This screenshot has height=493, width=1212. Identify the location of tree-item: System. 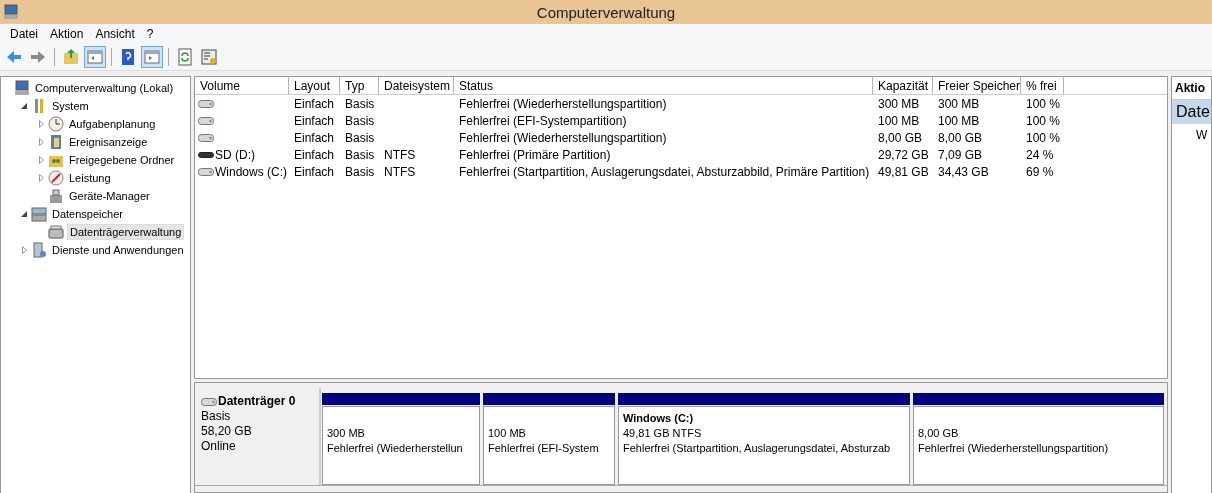
(70, 106).